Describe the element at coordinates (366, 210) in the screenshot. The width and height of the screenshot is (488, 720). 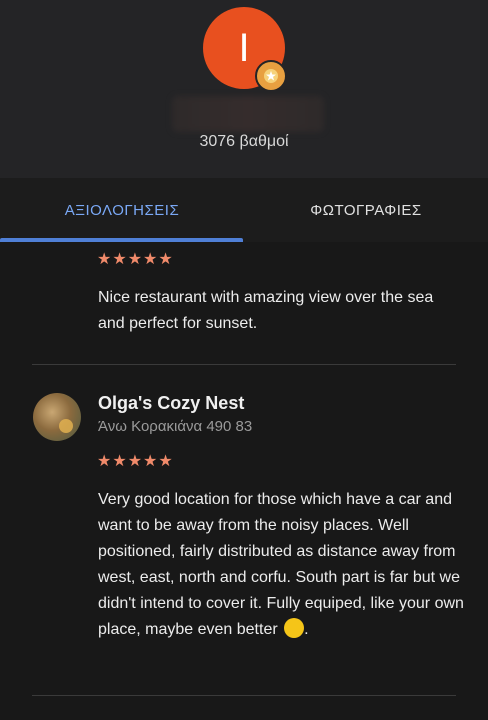
I see `tab-photos: ΦΩΤΟΓΡΑΦΙΕΣ` at that location.